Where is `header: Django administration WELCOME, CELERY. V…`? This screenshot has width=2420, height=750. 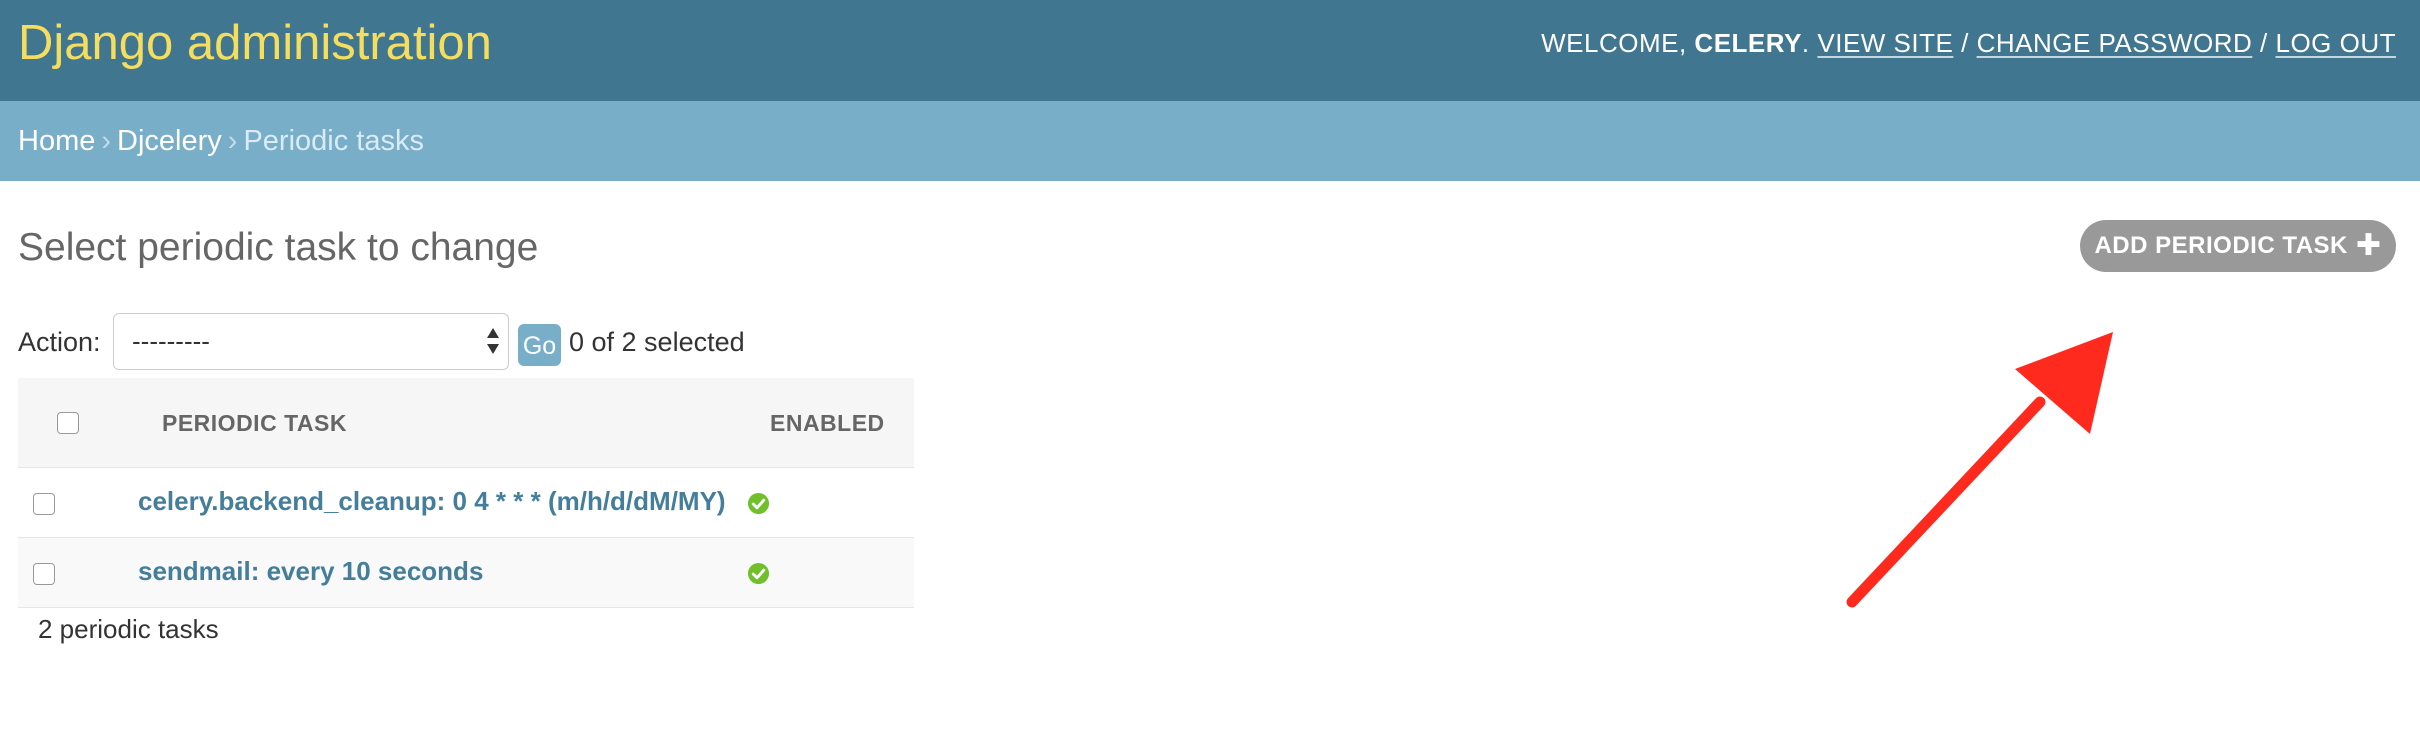
header: Django administration WELCOME, CELERY. V… is located at coordinates (1210, 50).